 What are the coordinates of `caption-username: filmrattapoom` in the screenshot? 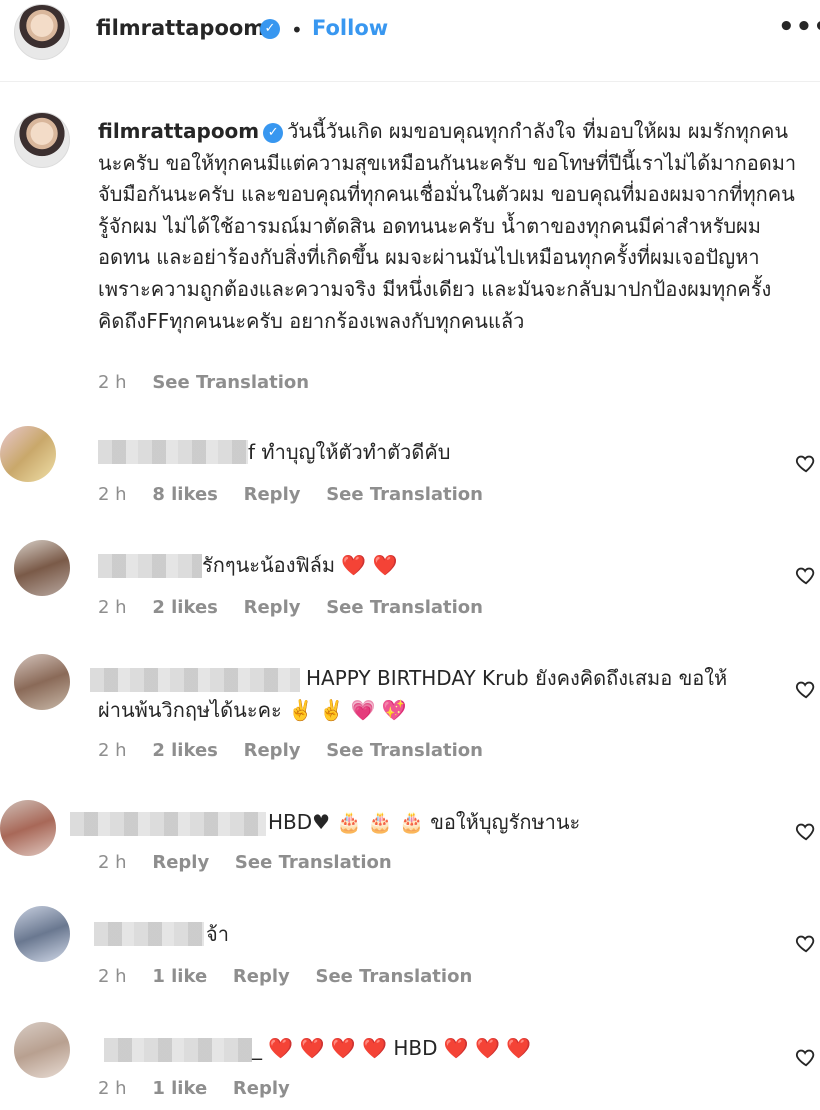 It's located at (178, 131).